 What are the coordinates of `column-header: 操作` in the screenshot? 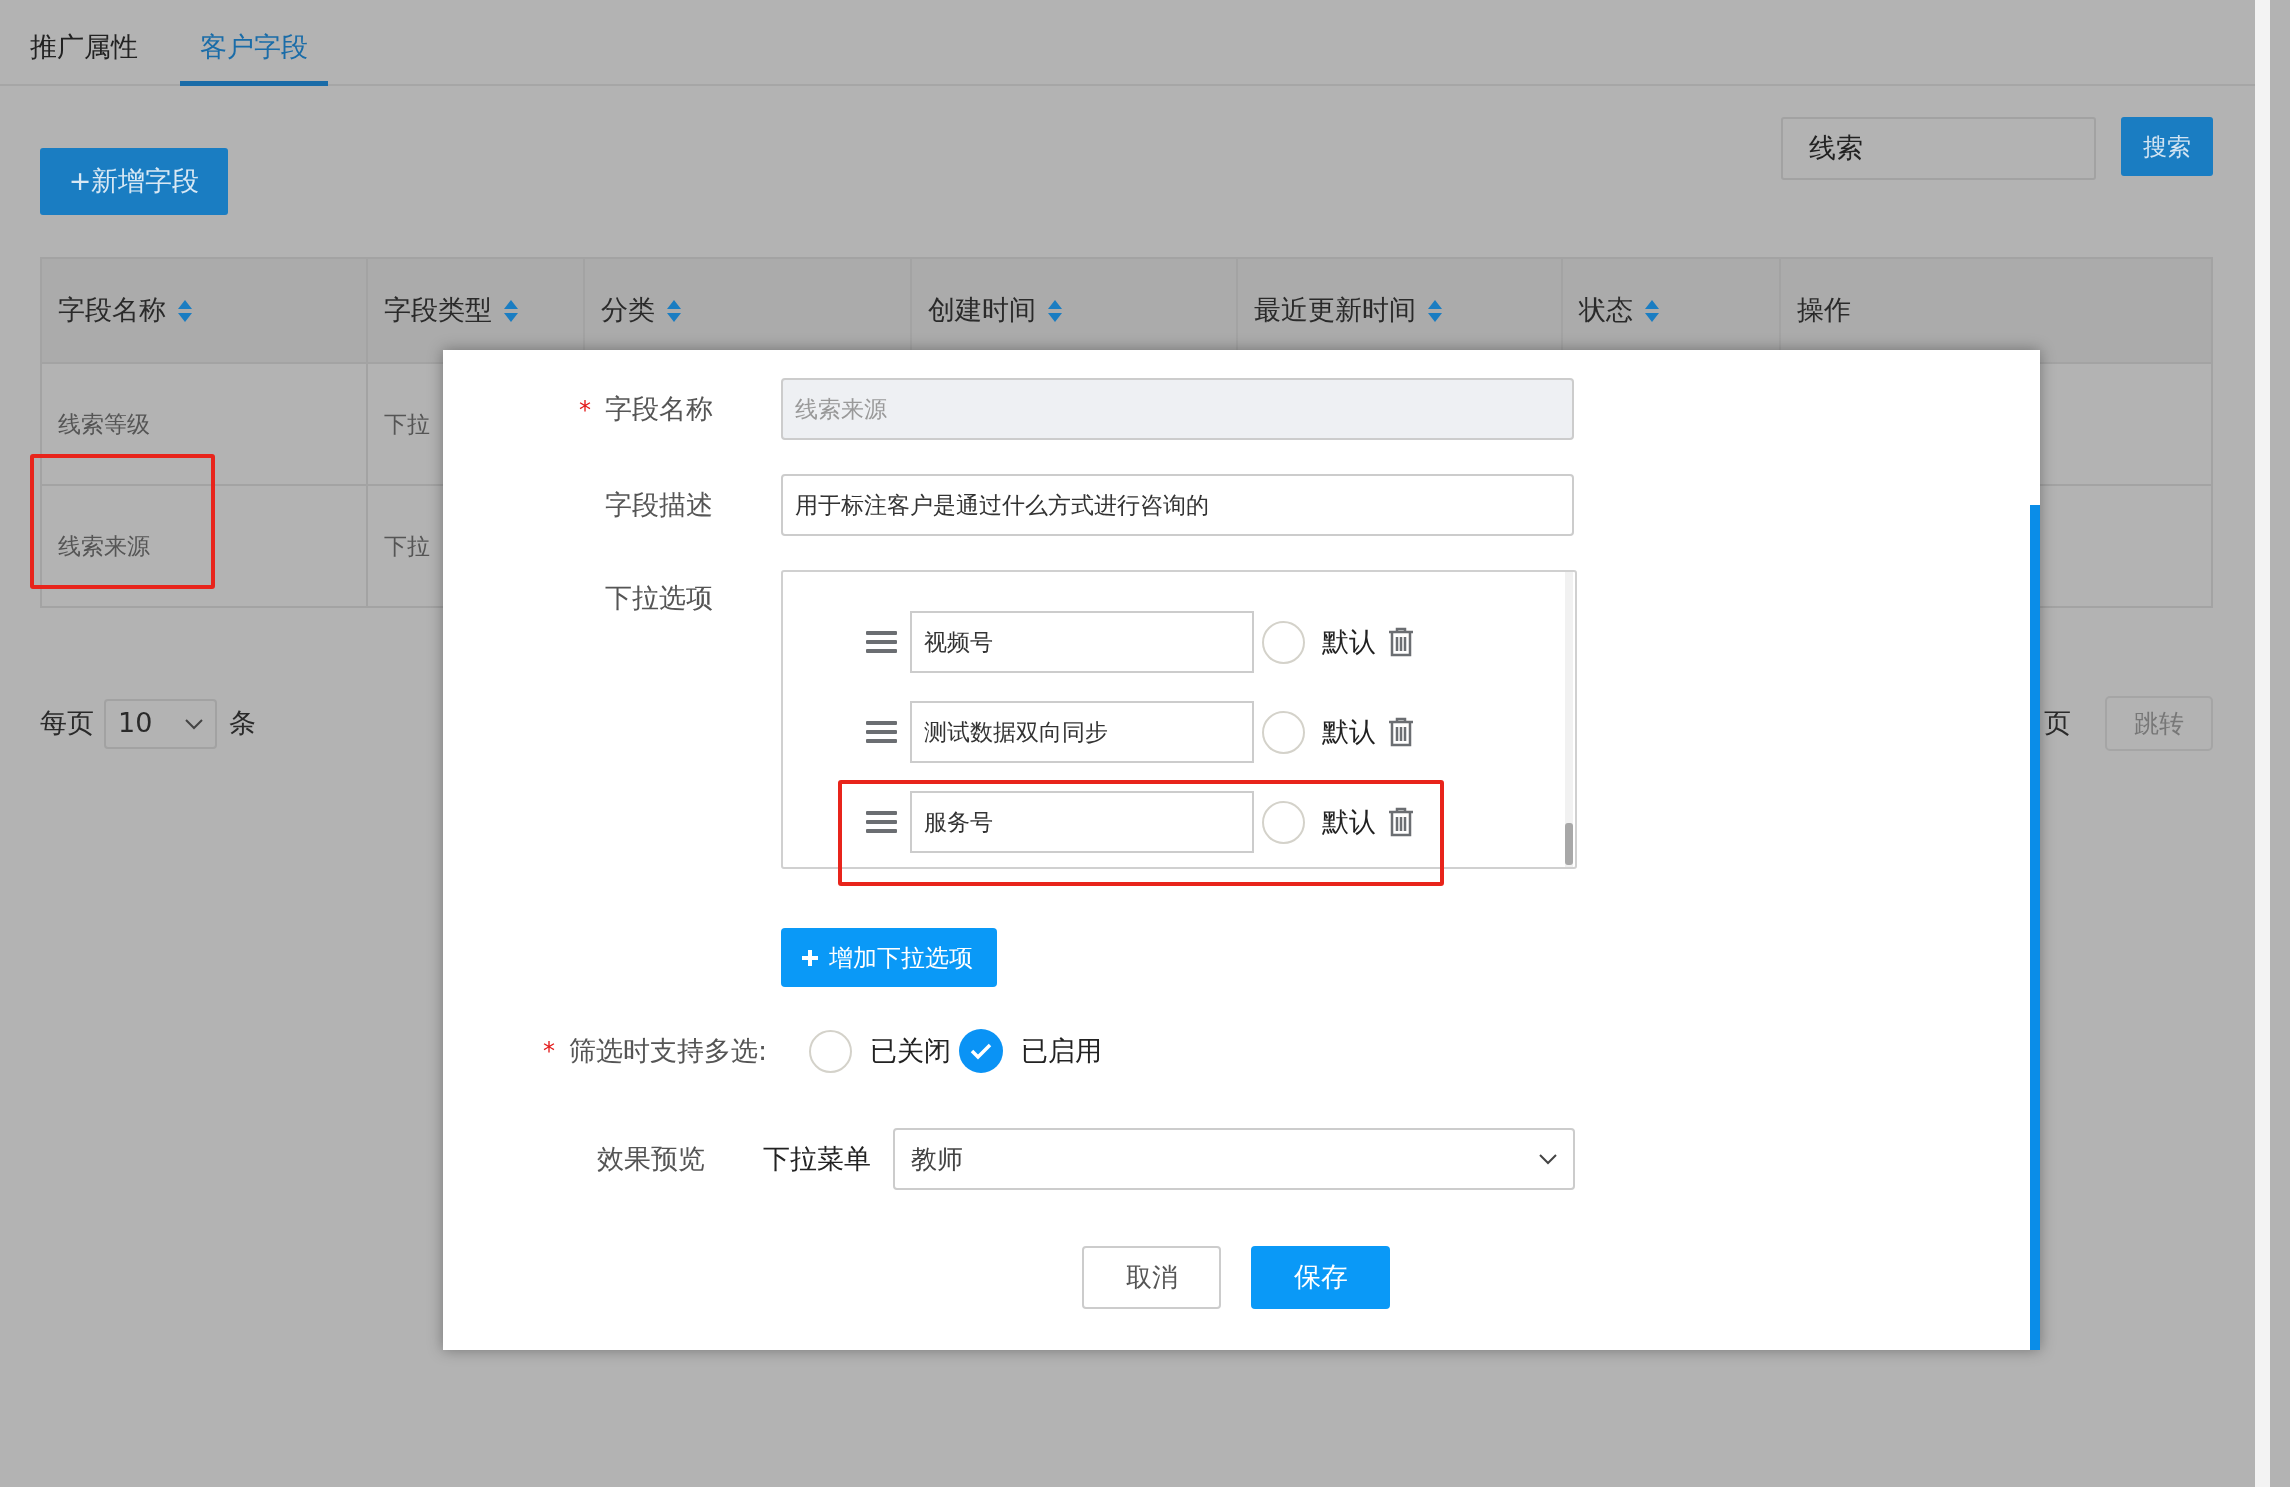 It's located at (1824, 310).